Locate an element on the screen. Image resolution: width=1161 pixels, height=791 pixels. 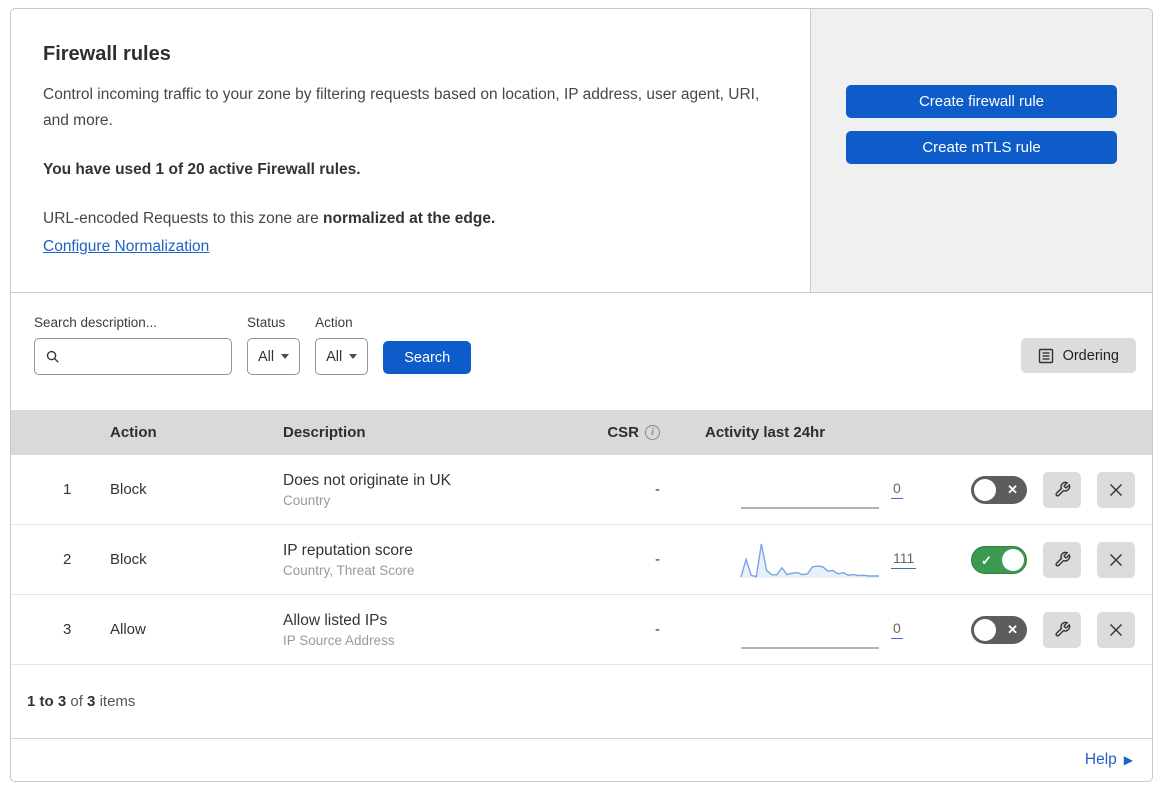
rule-fields: IP Source Address is located at coordinates (339, 640).